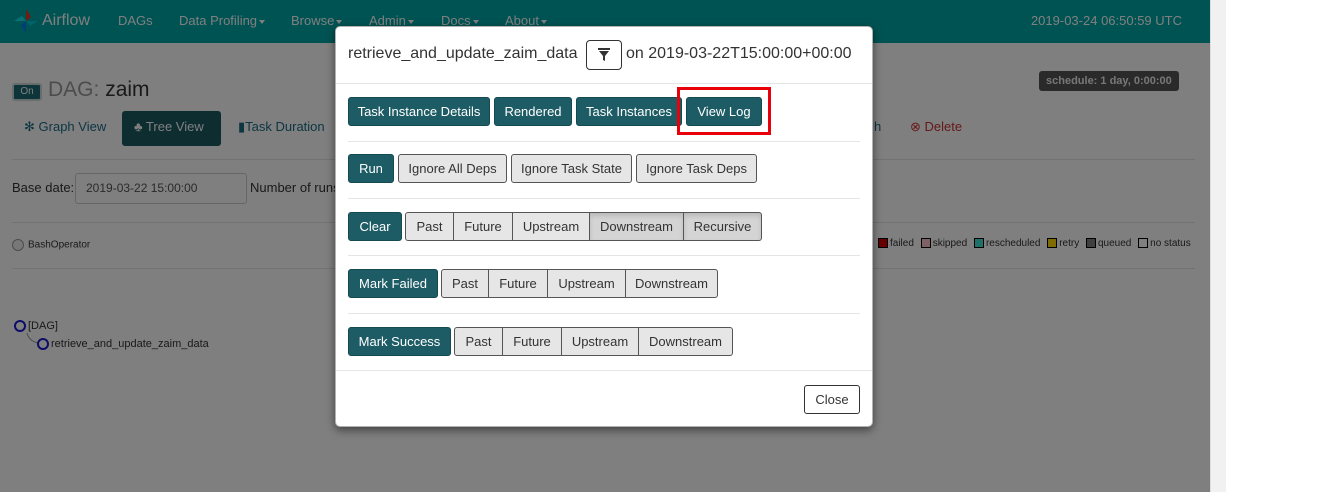 The height and width of the screenshot is (492, 1342). Describe the element at coordinates (739, 53) in the screenshot. I see `modal-execution-date: on 2019-03-22T15:00:00+00:00` at that location.